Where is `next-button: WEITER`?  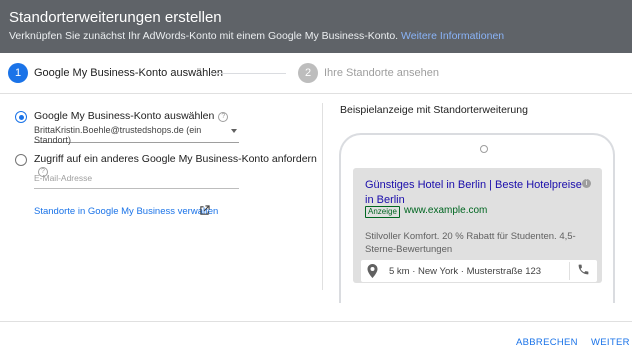 next-button: WEITER is located at coordinates (610, 342).